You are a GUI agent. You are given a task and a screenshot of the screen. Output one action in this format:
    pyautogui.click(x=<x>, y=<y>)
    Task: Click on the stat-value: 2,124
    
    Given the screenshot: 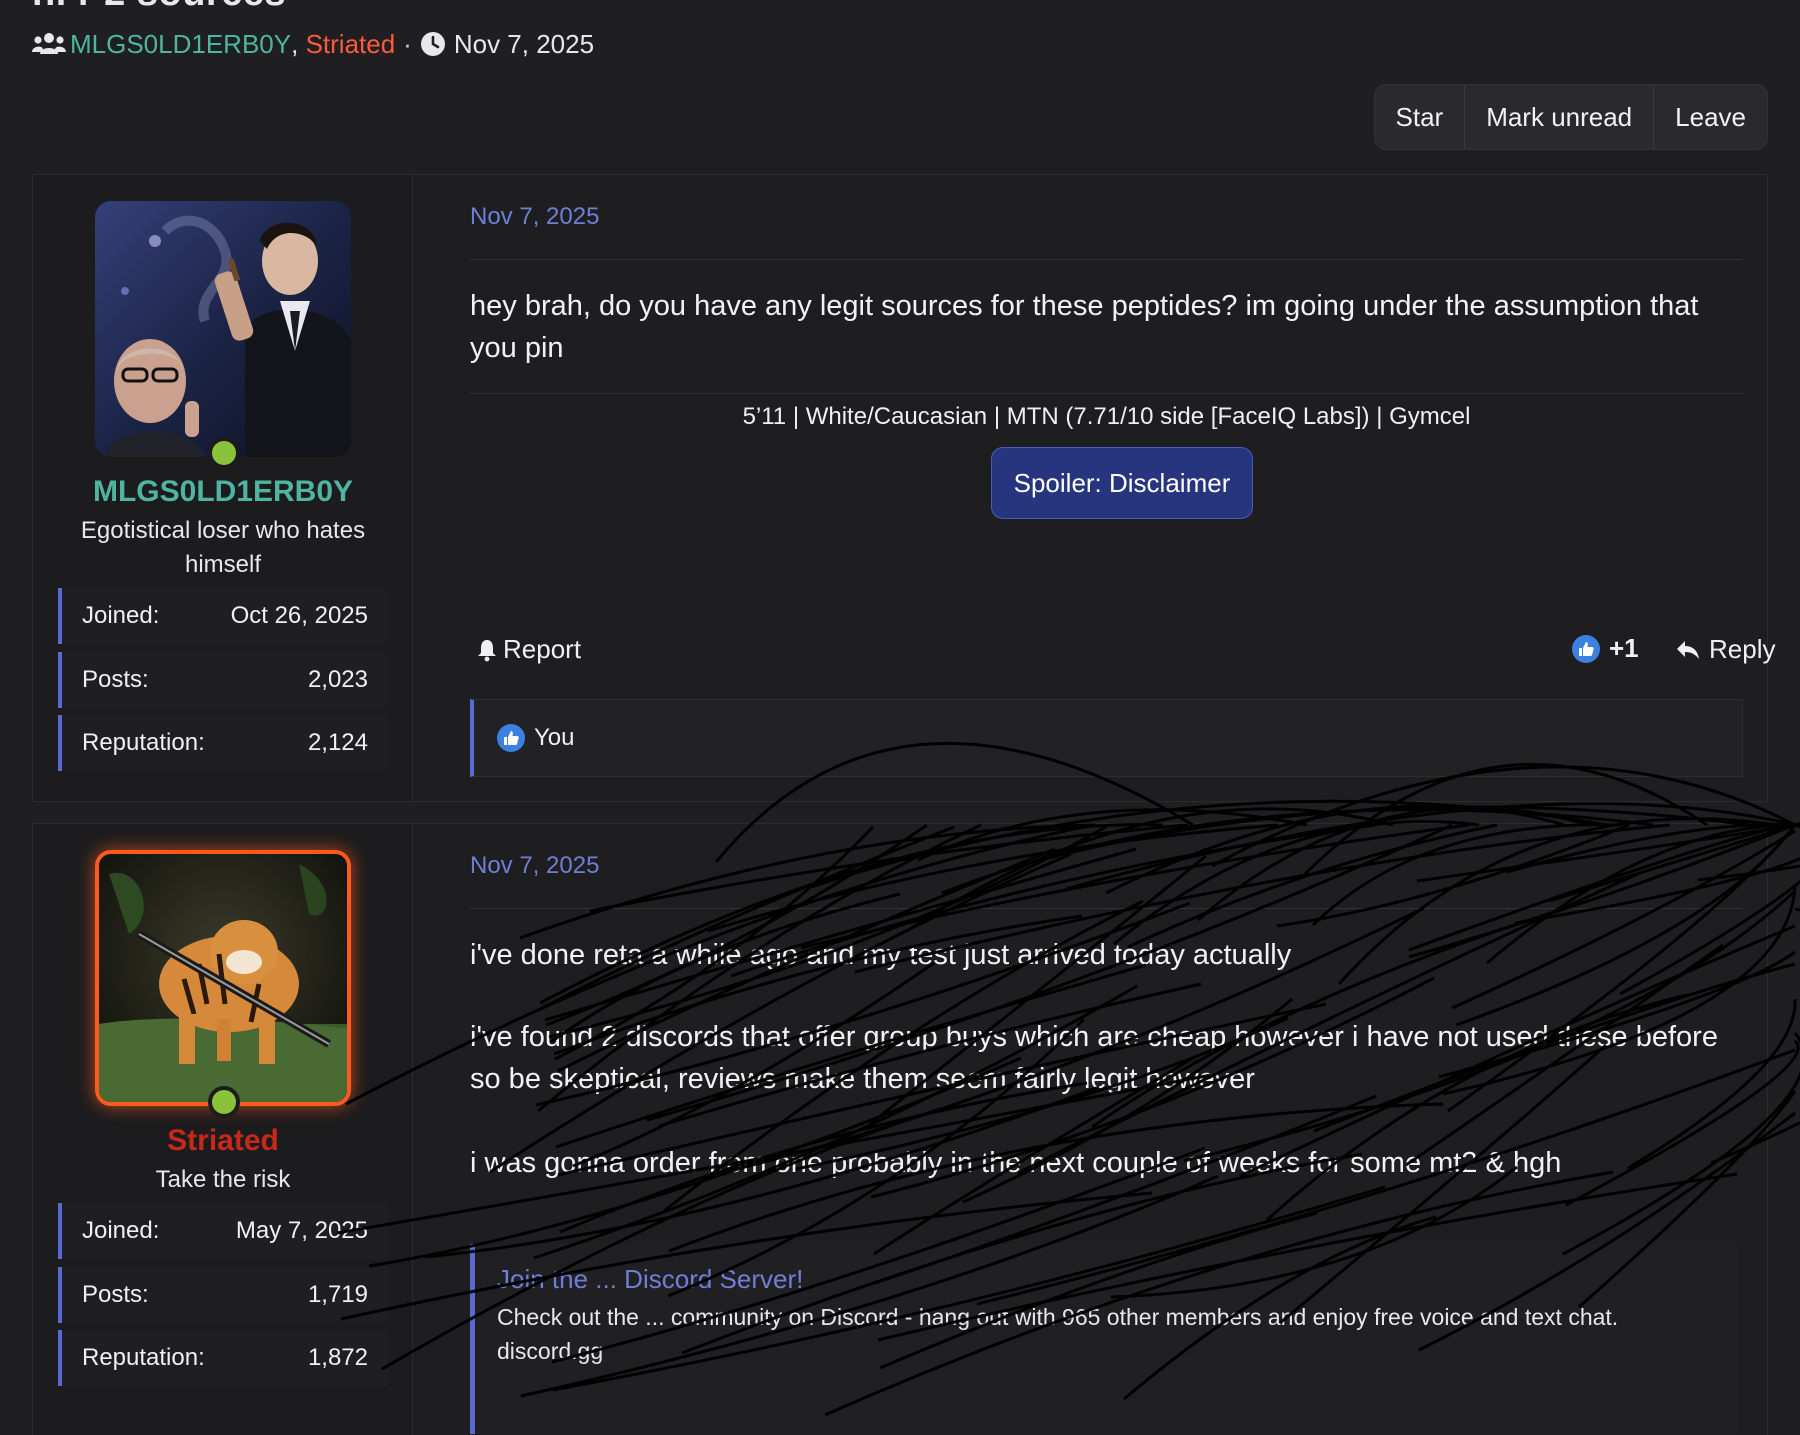 What is the action you would take?
    pyautogui.click(x=337, y=742)
    